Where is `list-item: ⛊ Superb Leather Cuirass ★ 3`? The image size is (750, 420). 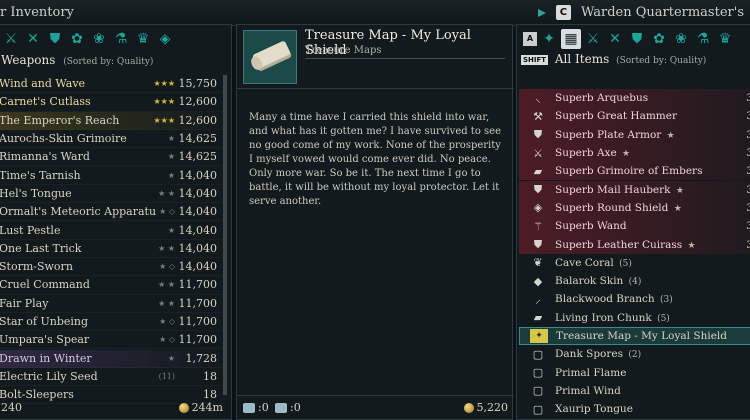
list-item: ⛊ Superb Leather Cuirass ★ 3 is located at coordinates (634, 244).